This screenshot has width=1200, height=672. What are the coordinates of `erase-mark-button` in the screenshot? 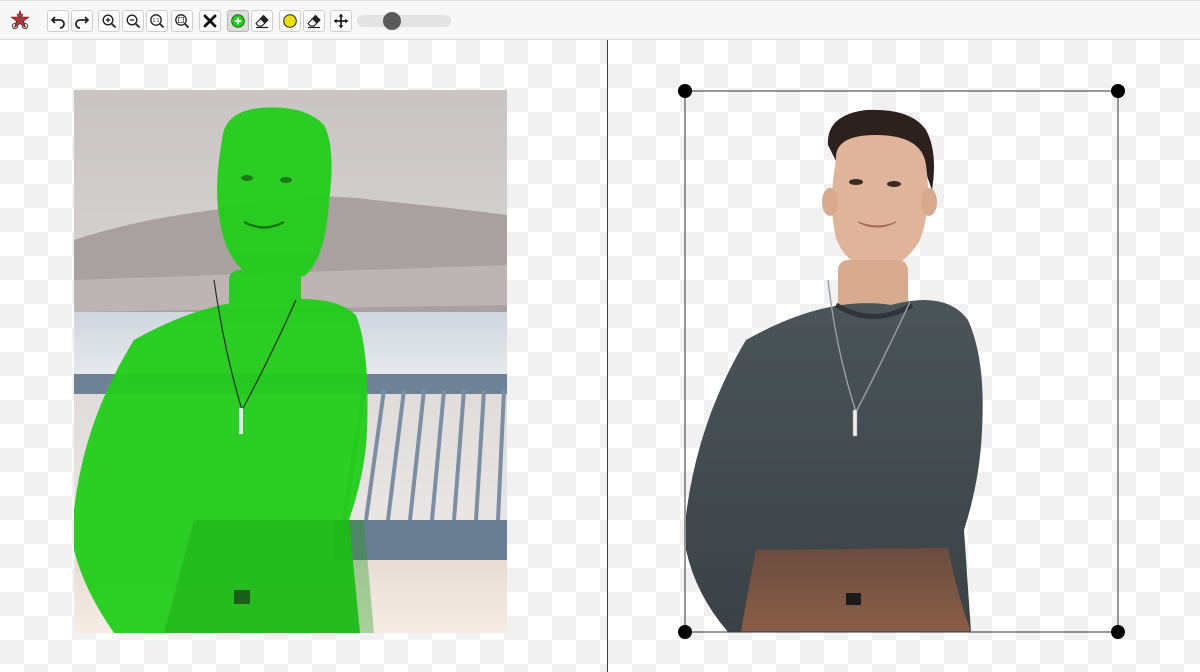 It's located at (314, 21).